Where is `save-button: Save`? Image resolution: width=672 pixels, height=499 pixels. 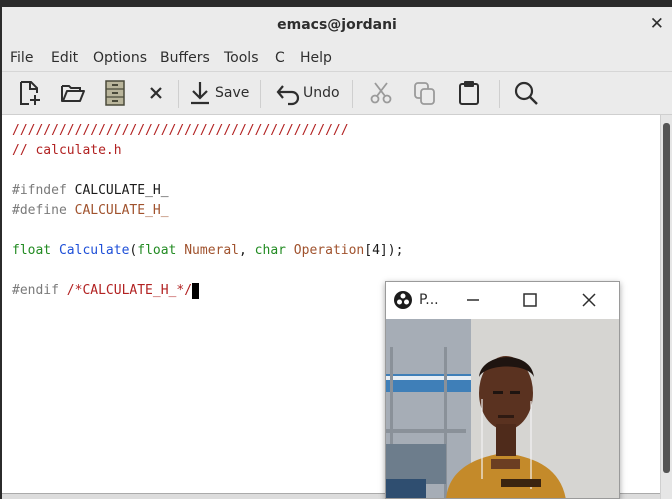 save-button: Save is located at coordinates (219, 93).